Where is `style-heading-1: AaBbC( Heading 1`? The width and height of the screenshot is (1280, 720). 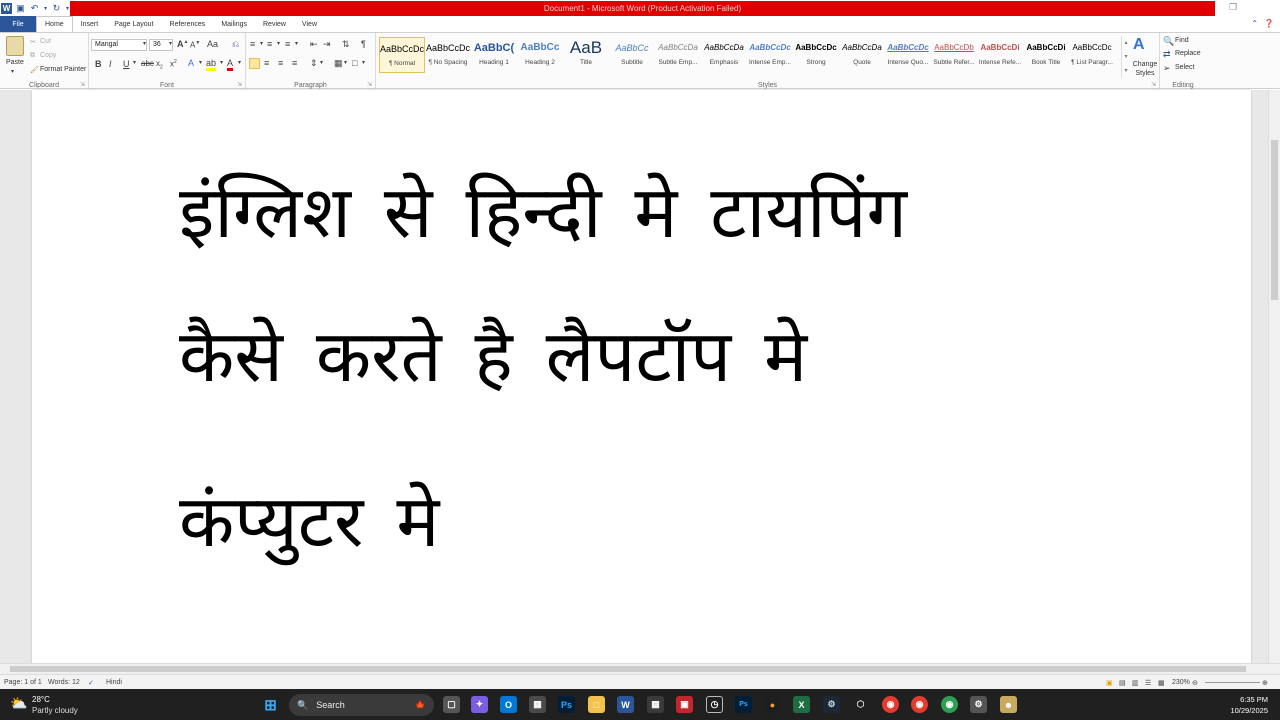
style-heading-1: AaBbC( Heading 1 is located at coordinates (494, 55).